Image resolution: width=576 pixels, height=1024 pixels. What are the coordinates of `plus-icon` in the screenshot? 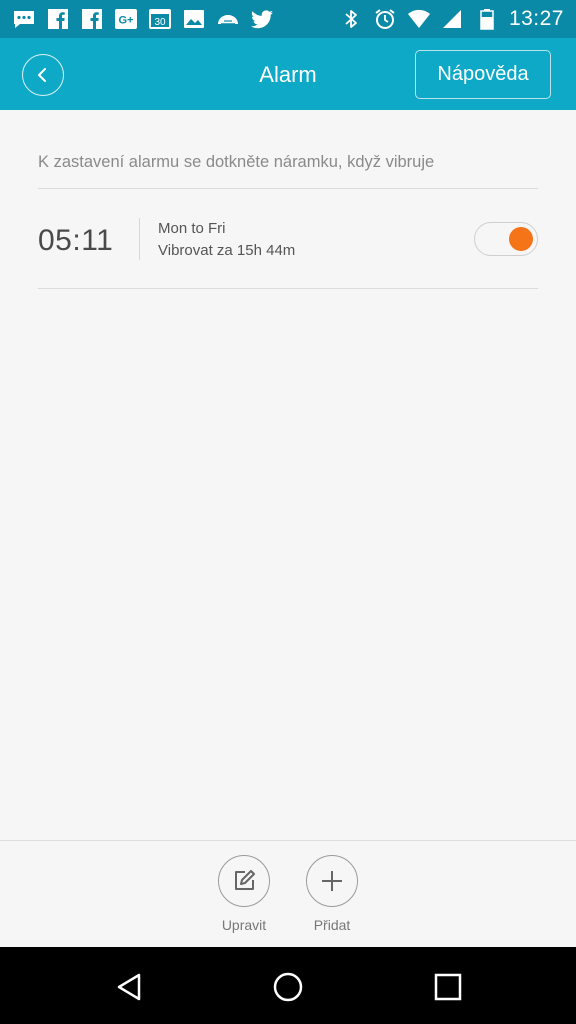 It's located at (332, 881).